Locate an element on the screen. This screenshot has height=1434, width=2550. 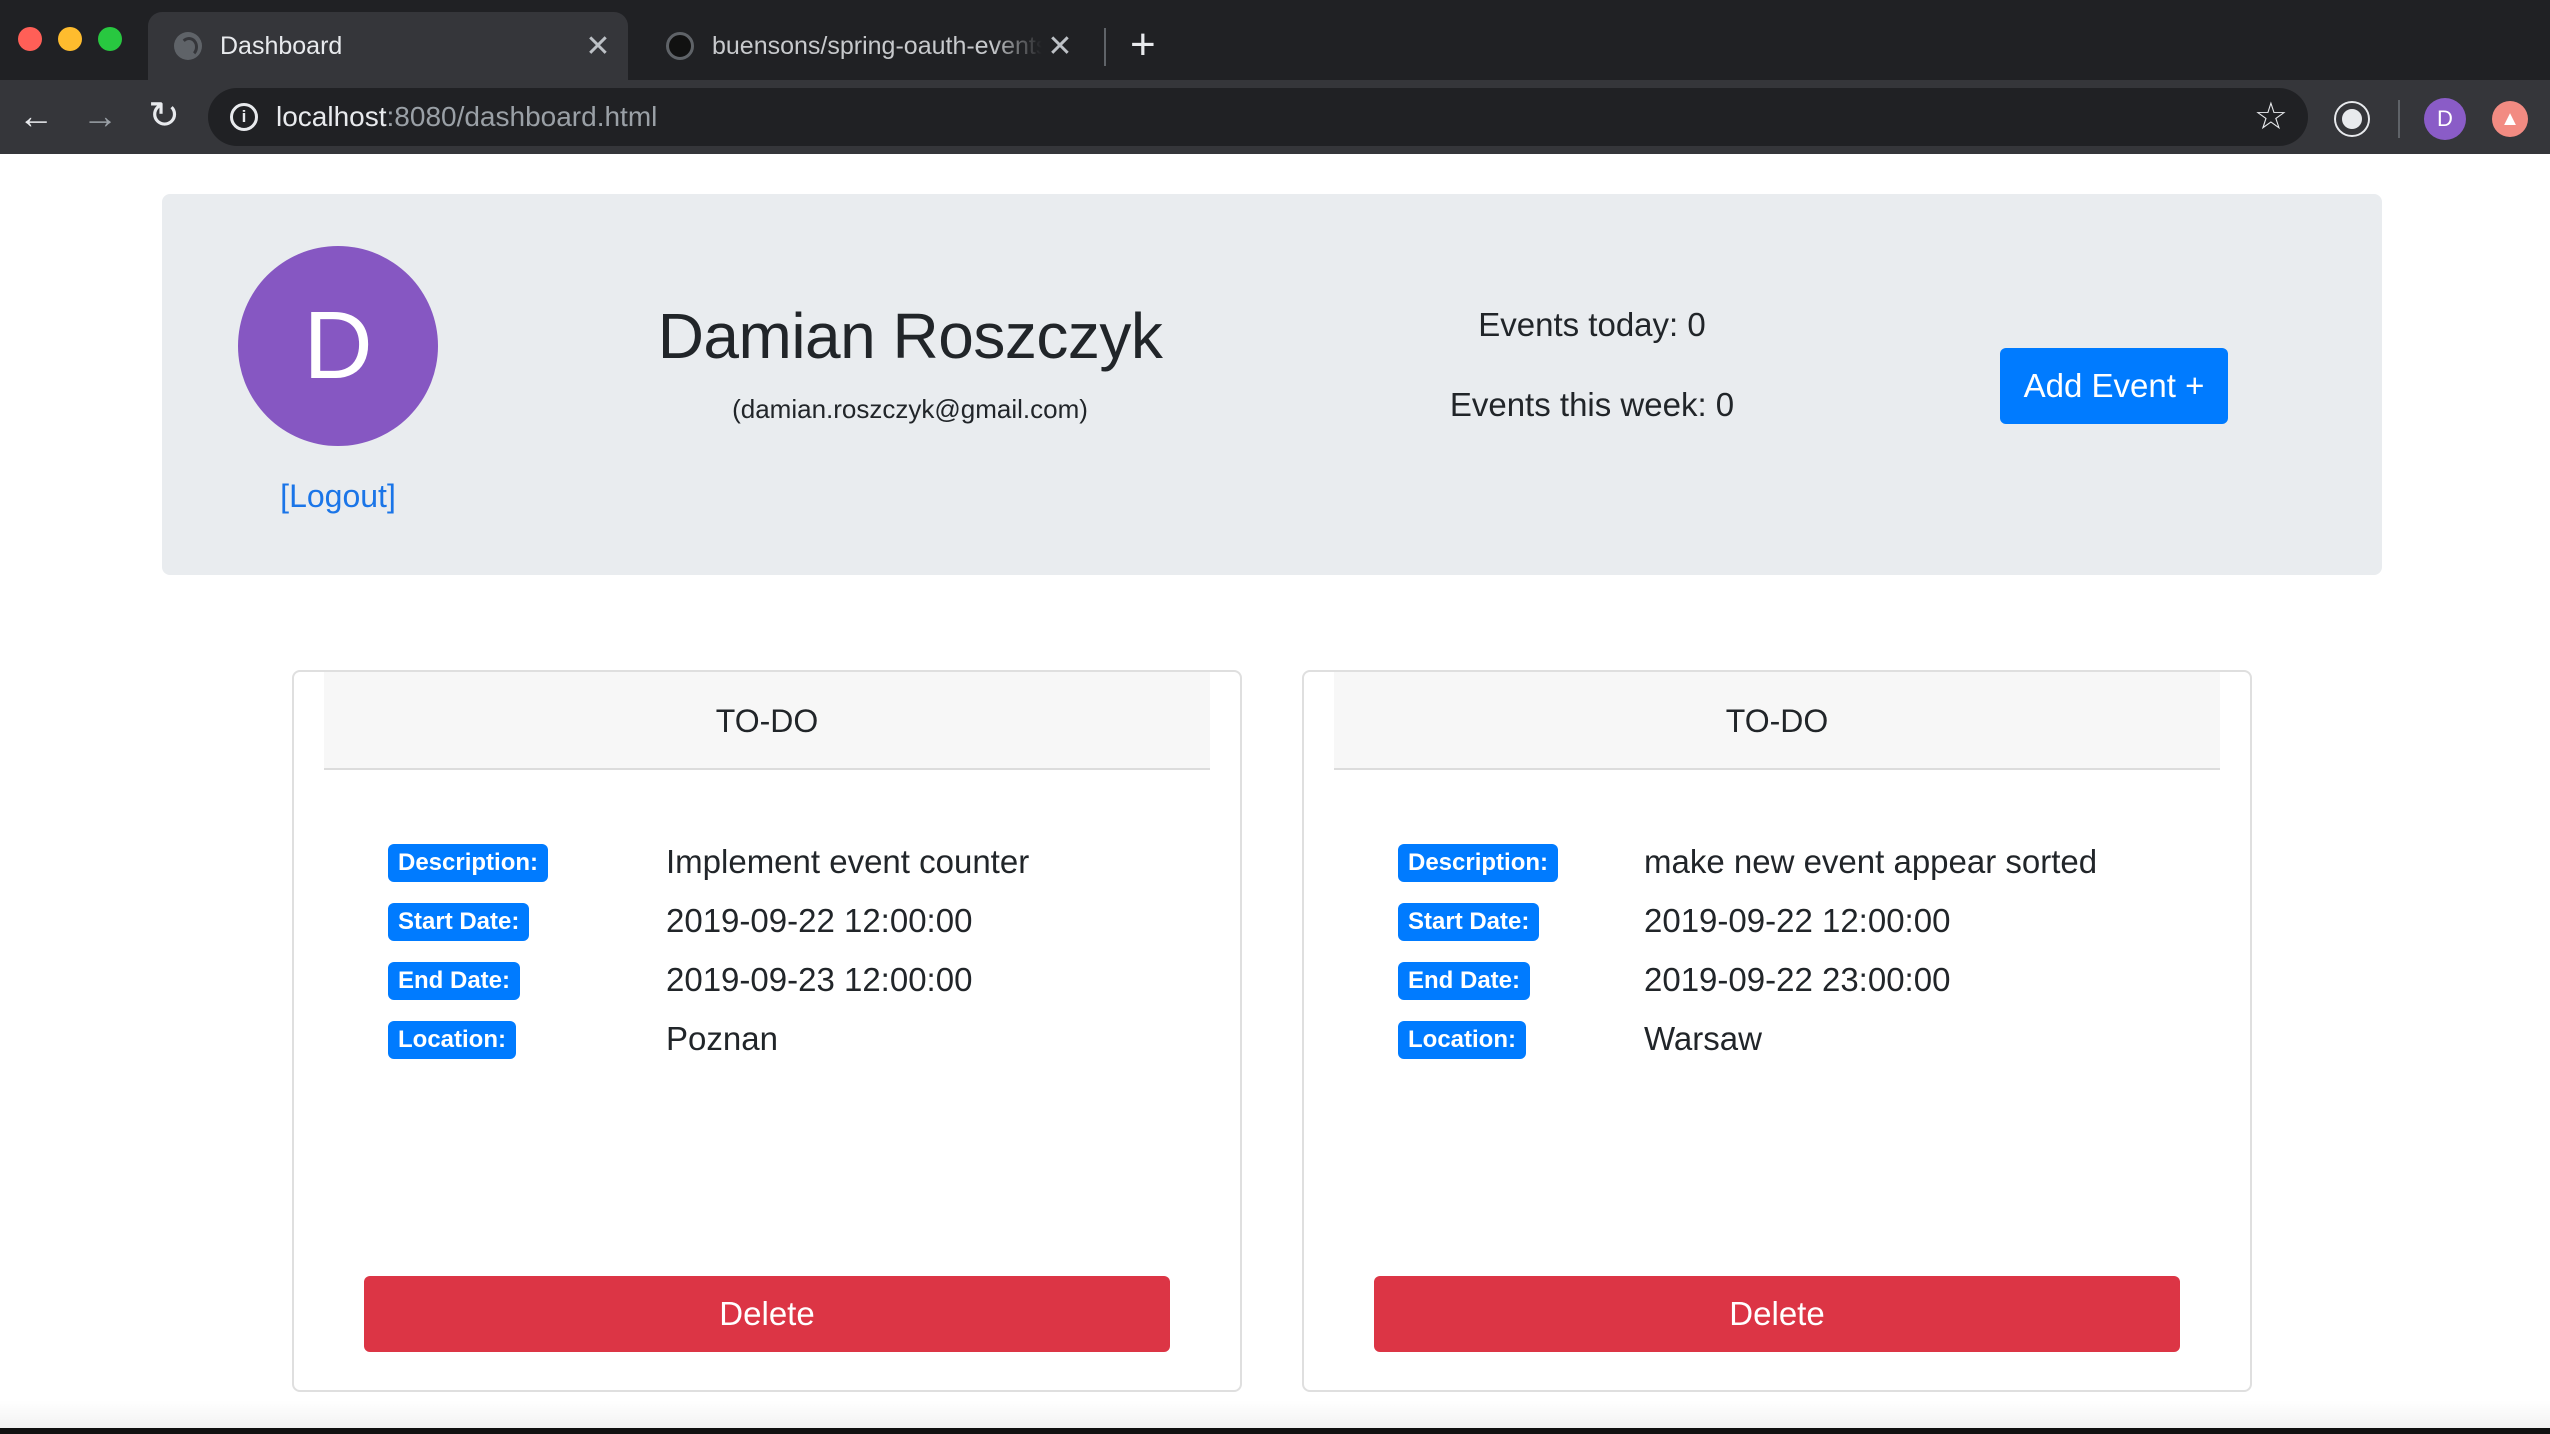
forward-button: → is located at coordinates (100, 116).